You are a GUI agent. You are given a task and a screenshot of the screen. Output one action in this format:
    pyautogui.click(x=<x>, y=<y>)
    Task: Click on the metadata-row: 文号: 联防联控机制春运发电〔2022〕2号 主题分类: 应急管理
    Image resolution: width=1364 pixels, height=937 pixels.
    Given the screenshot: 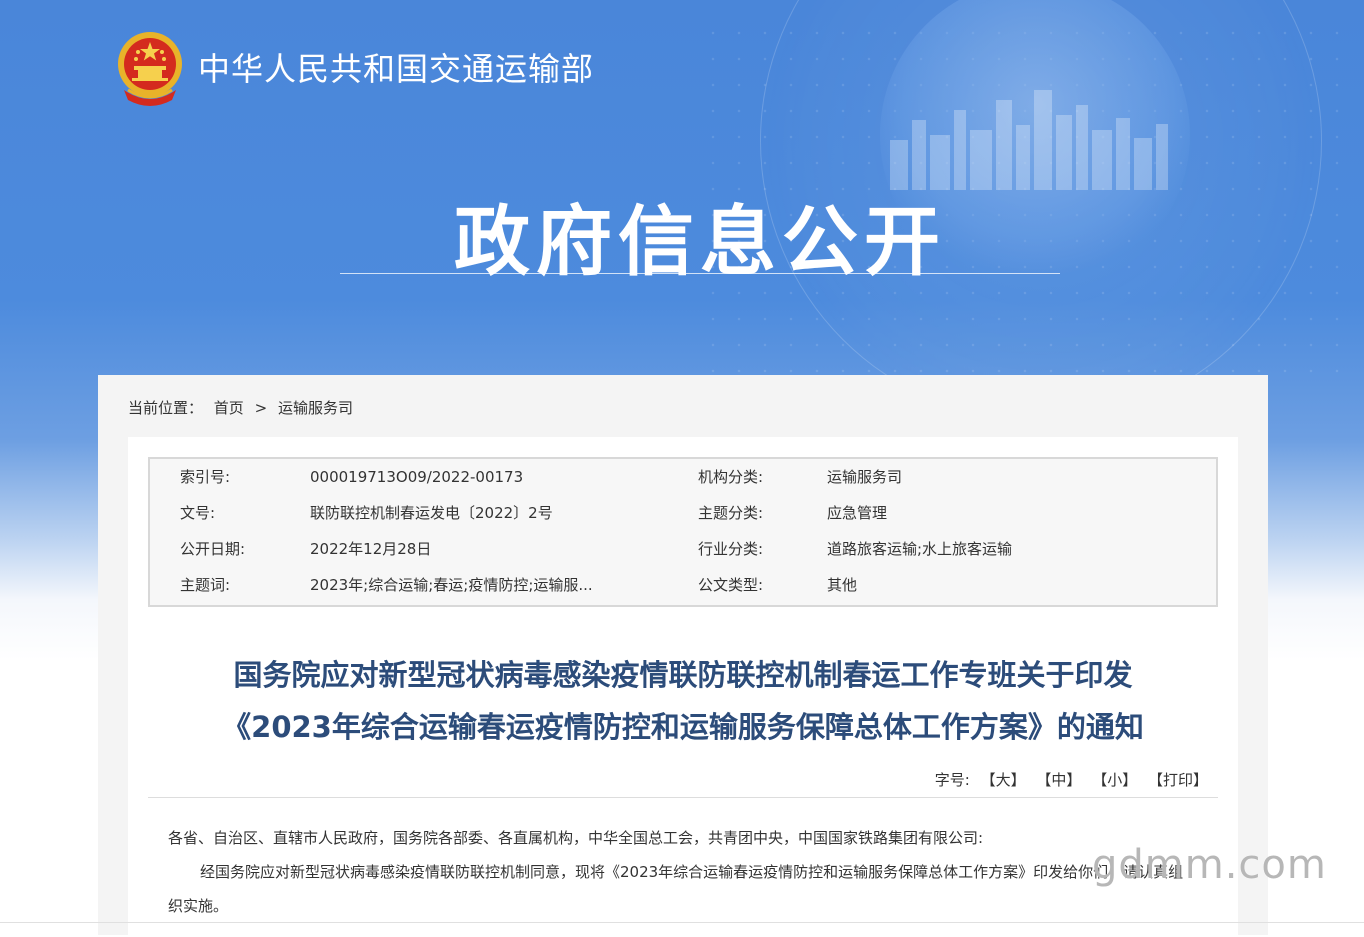 What is the action you would take?
    pyautogui.click(x=683, y=513)
    